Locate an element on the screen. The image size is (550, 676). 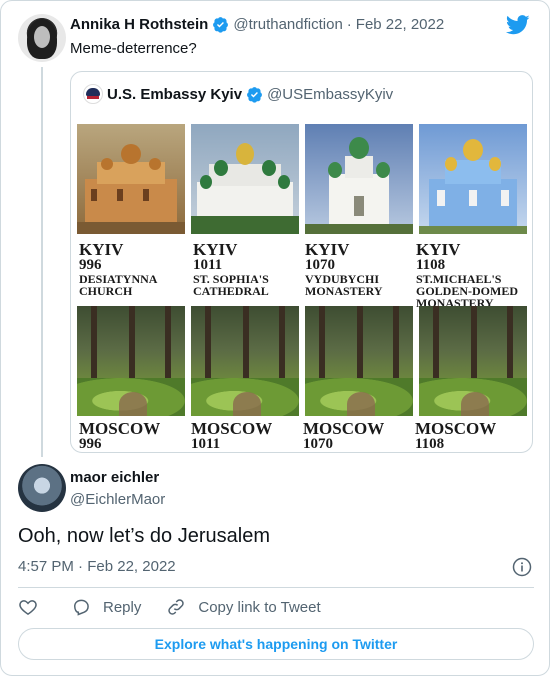
church-photo-desiatynna is located at coordinates (131, 179).